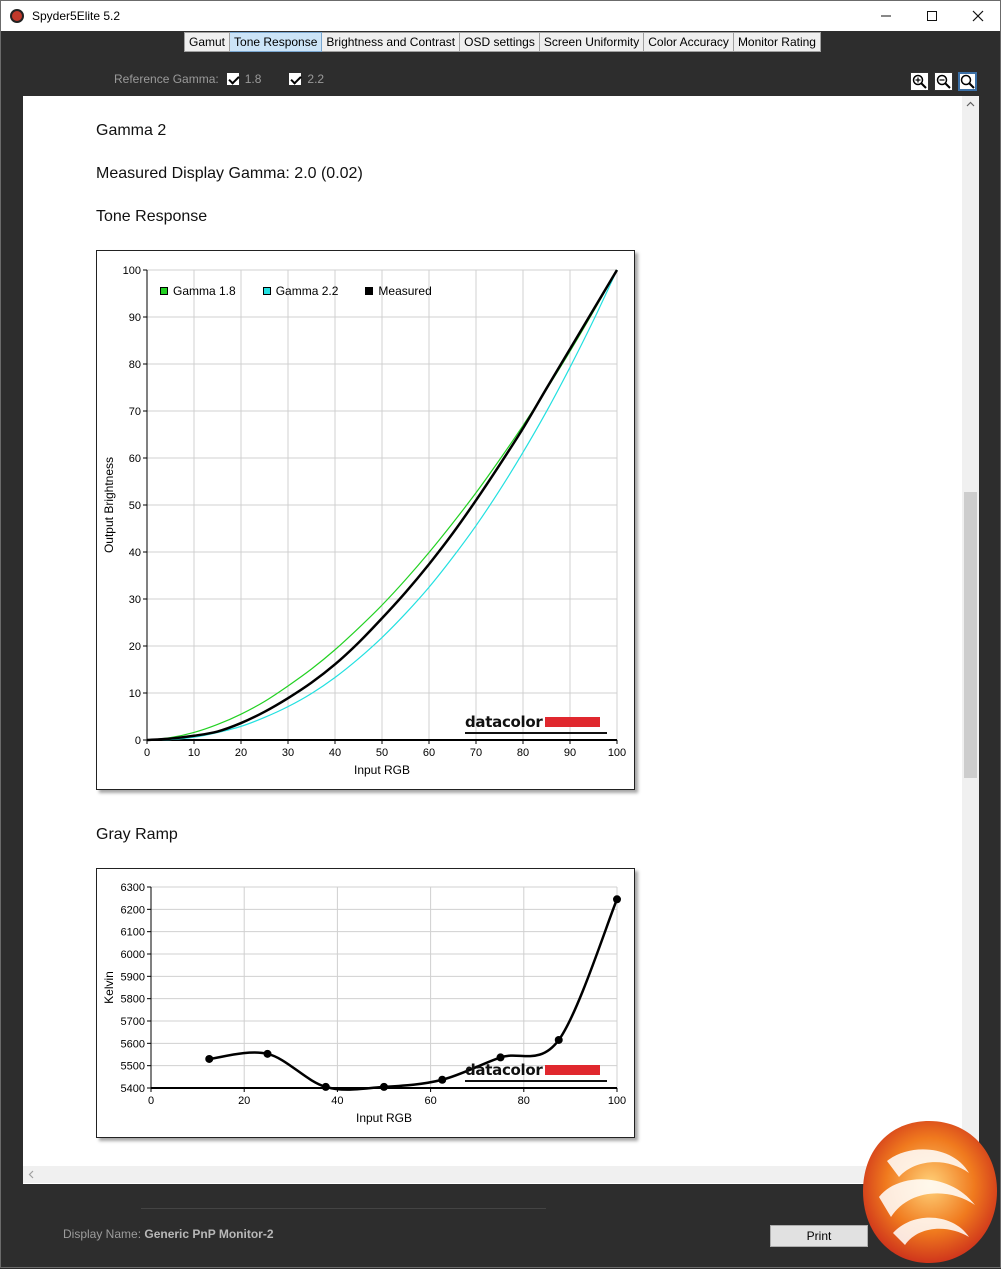 The width and height of the screenshot is (1001, 1269). Describe the element at coordinates (152, 216) in the screenshot. I see `tone-response-heading: Tone Response` at that location.